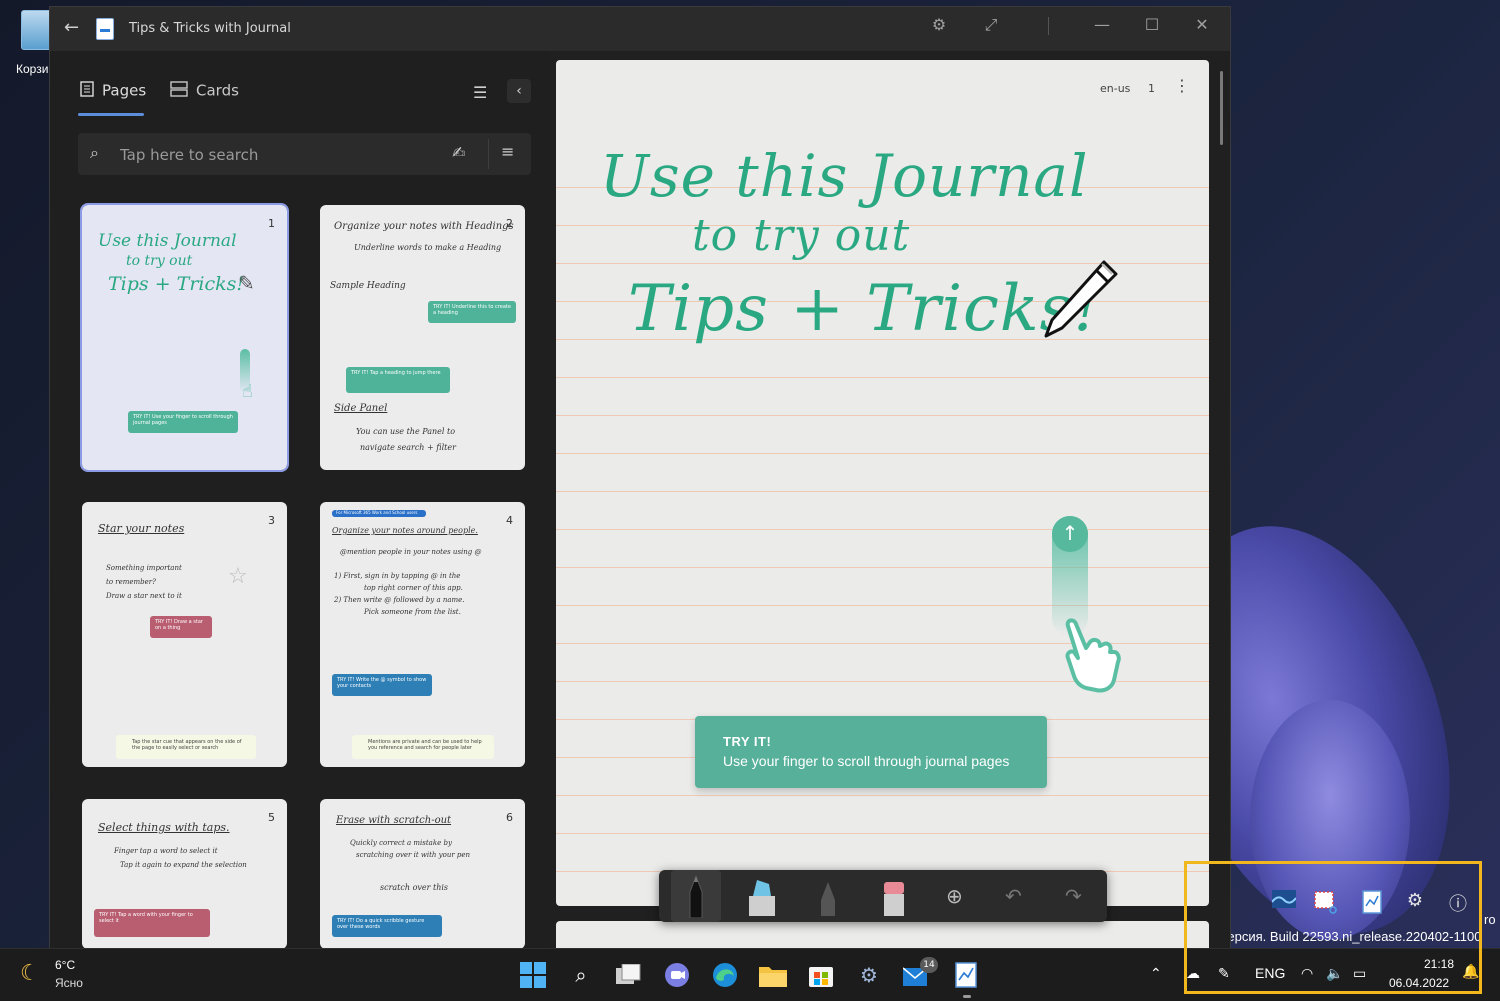 The width and height of the screenshot is (1500, 1001). I want to click on thumbnail-text: Organize your notes with Headings, so click(424, 226).